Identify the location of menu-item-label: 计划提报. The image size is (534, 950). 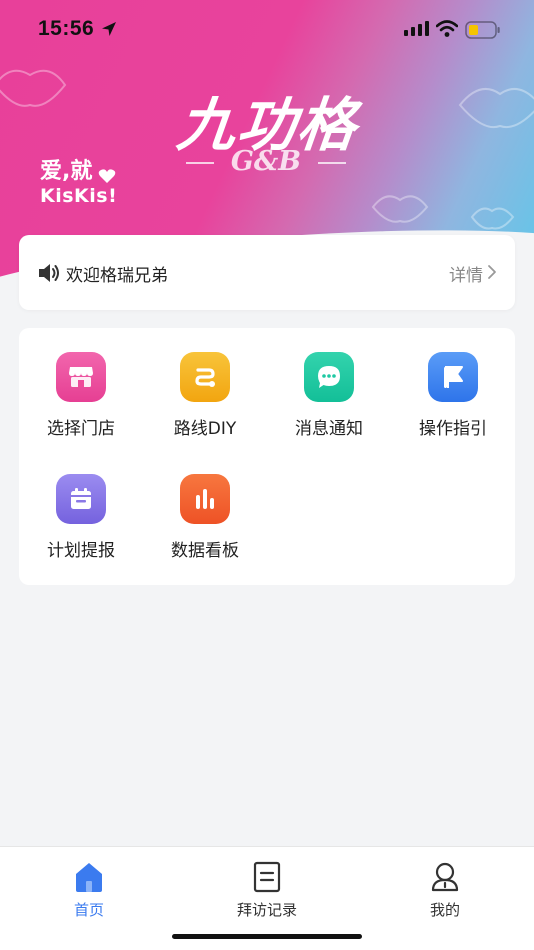
(81, 551).